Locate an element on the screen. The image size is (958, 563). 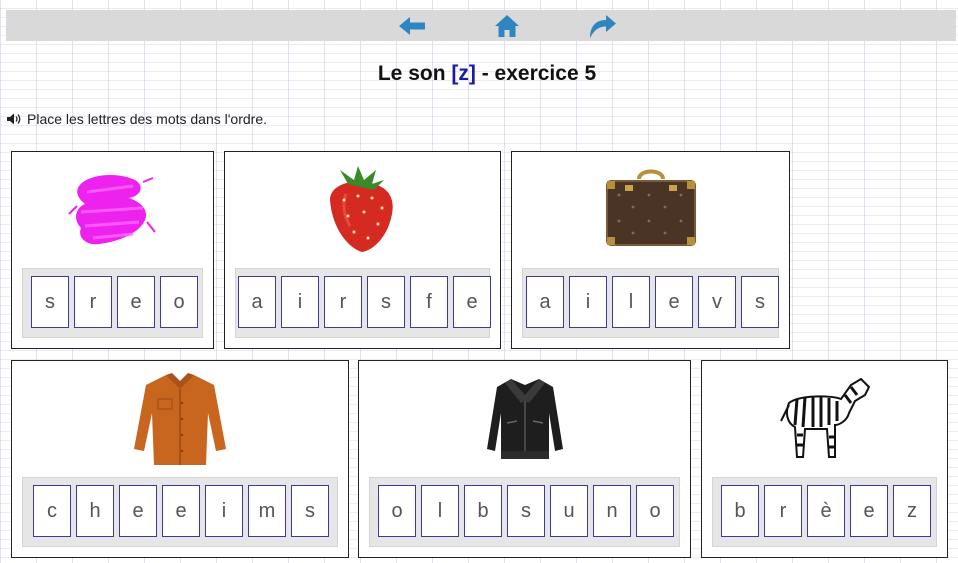
letter-tile: m is located at coordinates (267, 511).